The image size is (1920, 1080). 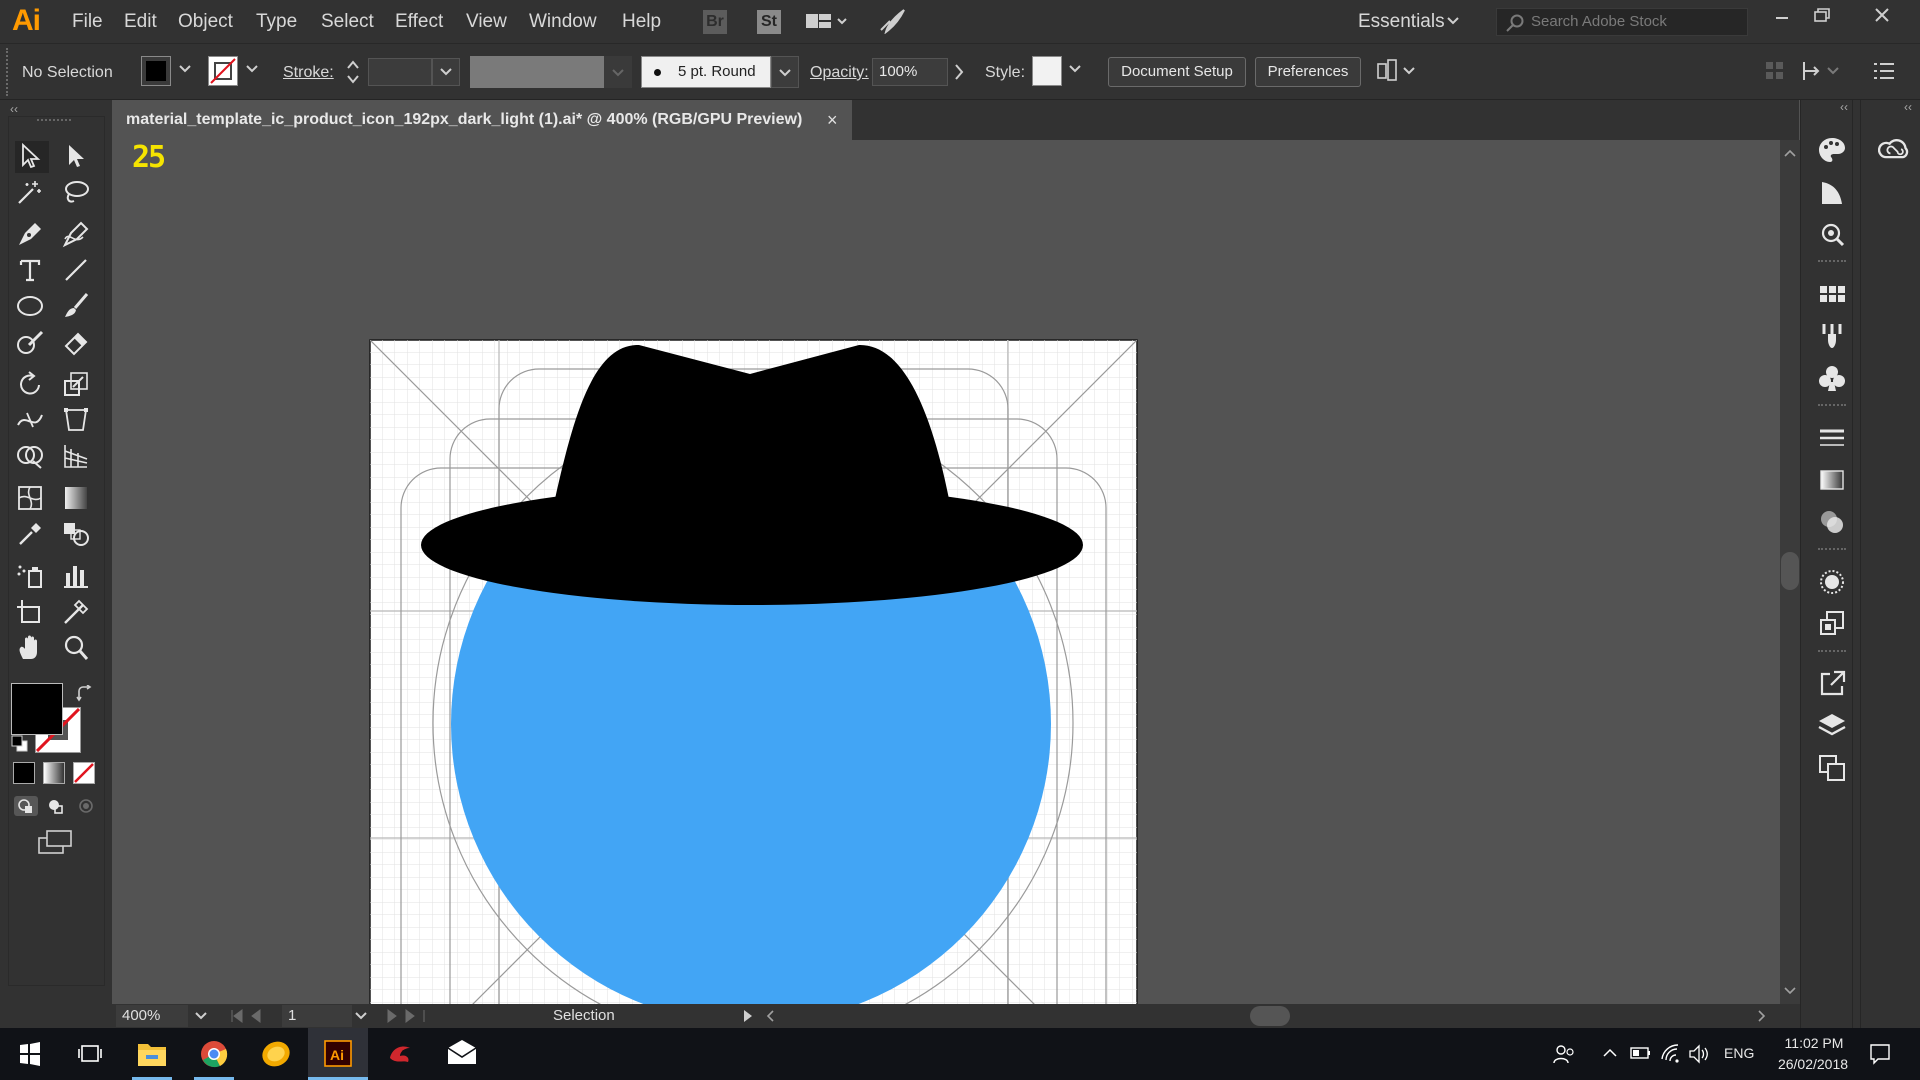 What do you see at coordinates (770, 1016) in the screenshot?
I see `scroll-left-icon` at bounding box center [770, 1016].